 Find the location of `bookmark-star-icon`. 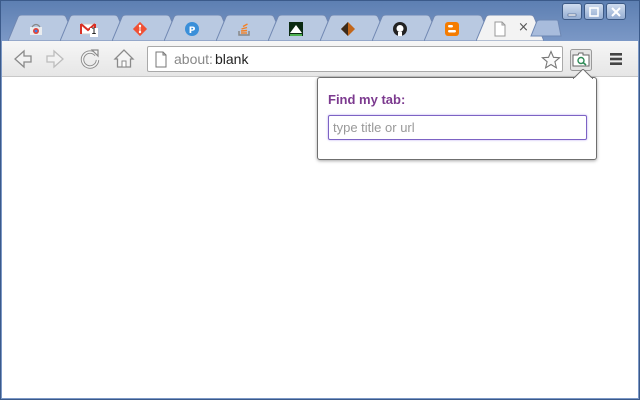

bookmark-star-icon is located at coordinates (551, 60).